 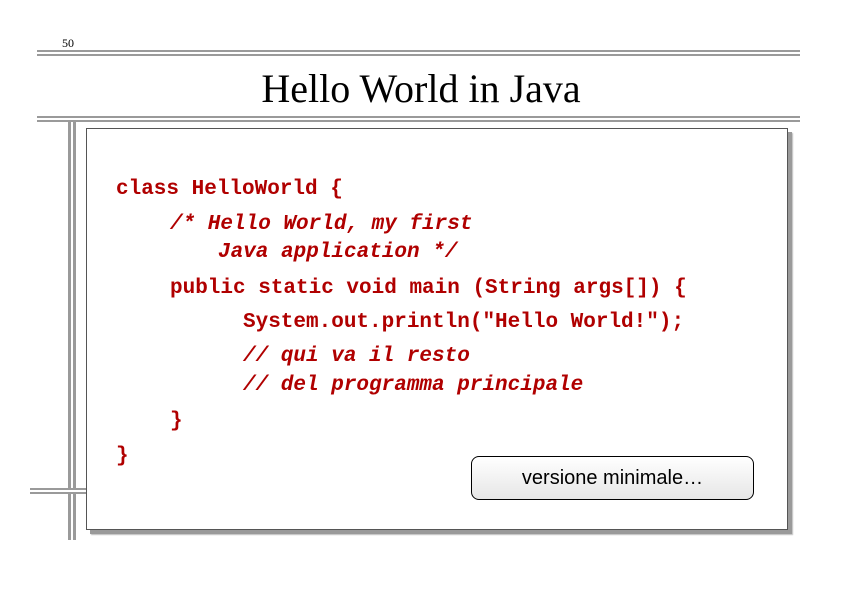 I want to click on code-line-comment-1: /* Hello World, my first, so click(x=321, y=224).